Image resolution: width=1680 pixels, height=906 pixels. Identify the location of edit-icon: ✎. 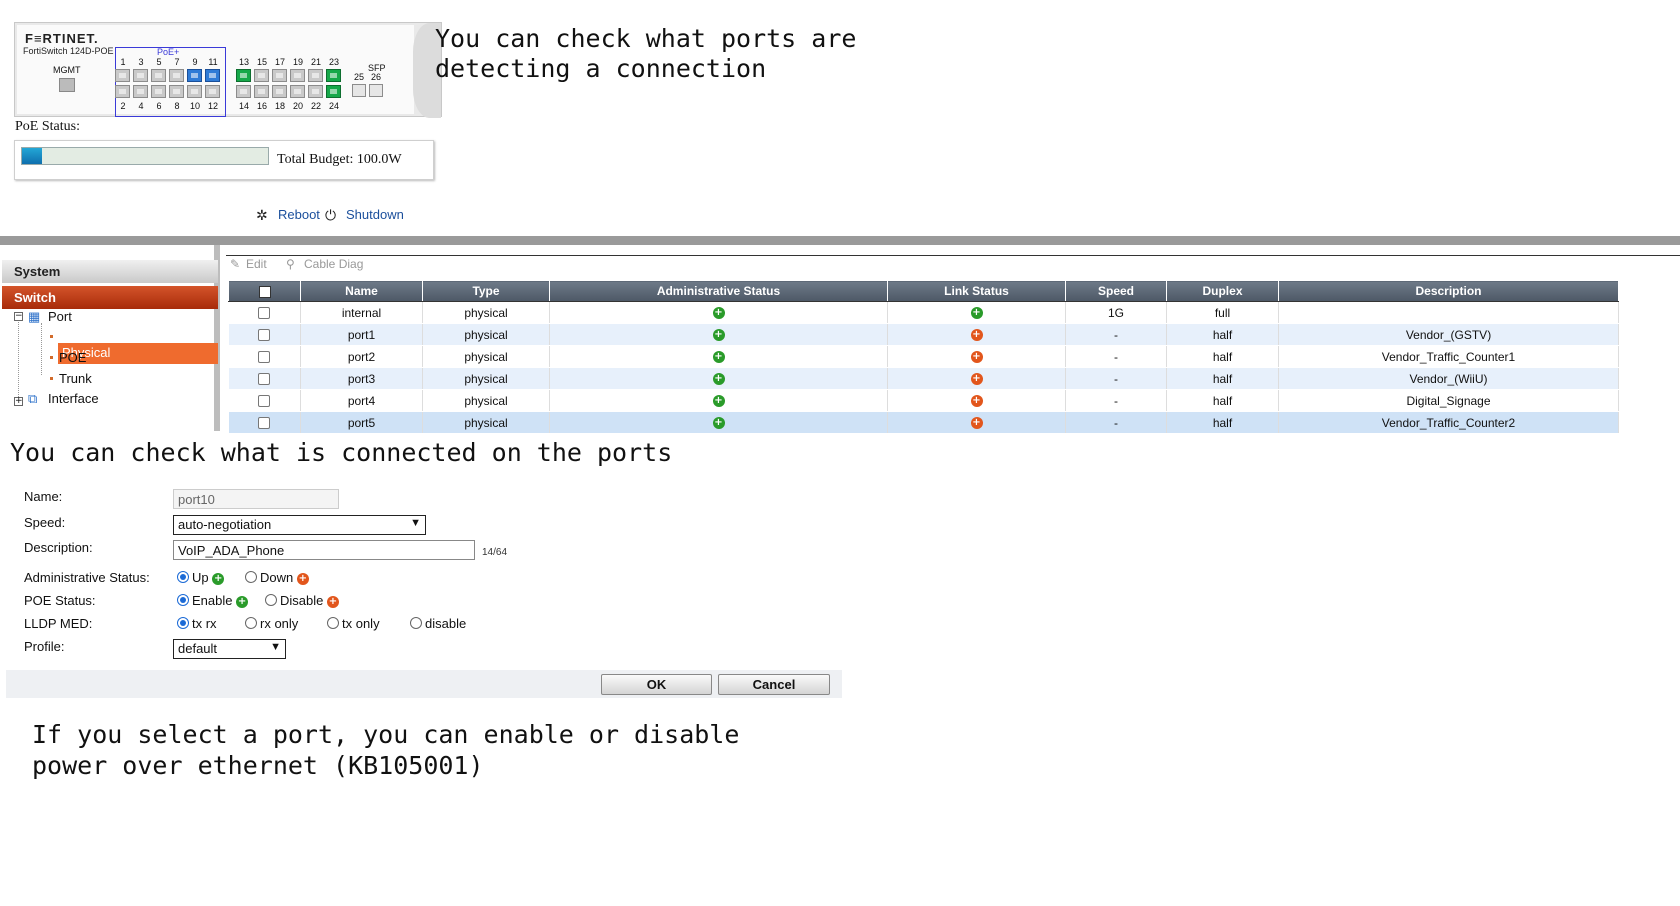
(235, 264).